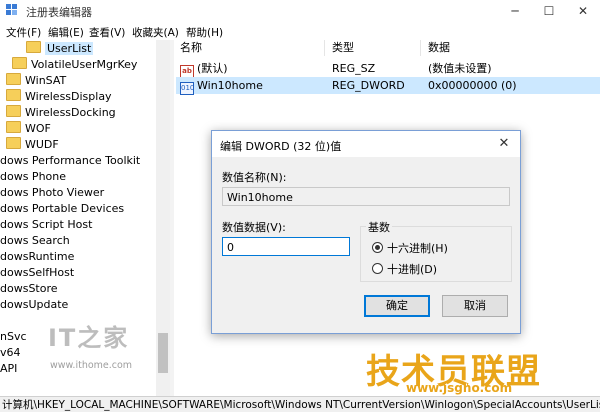 Image resolution: width=600 pixels, height=412 pixels. I want to click on tree-item-label: VolatileUserMgrKey, so click(84, 64).